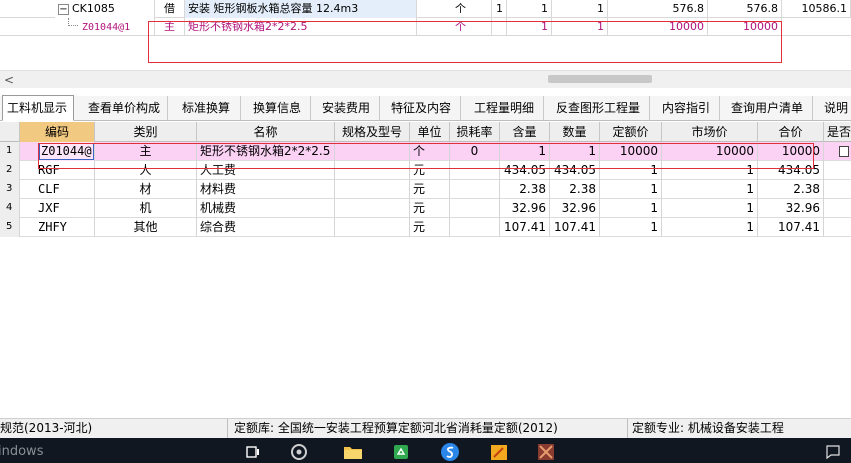 This screenshot has width=851, height=463. I want to click on table-row: 4 JXF 机 机械费 元 32.96 32.96 1 1 32.96, so click(425, 208).